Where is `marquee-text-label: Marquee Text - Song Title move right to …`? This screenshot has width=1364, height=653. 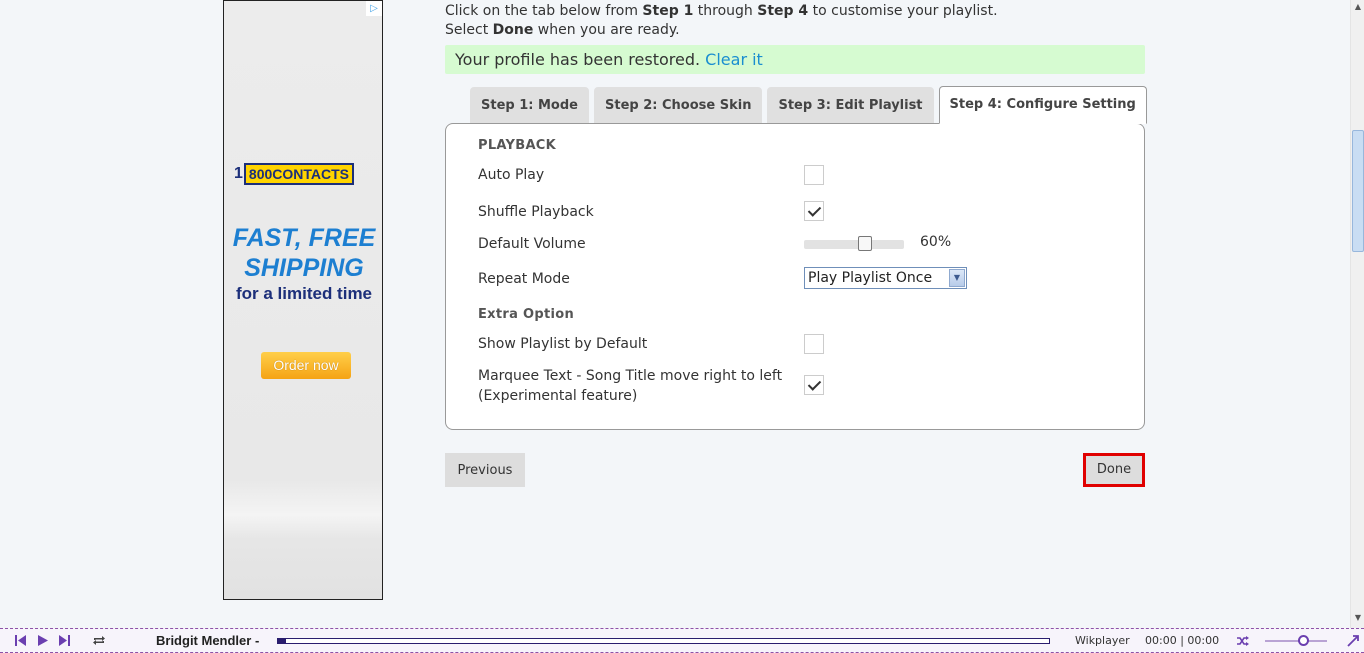
marquee-text-label: Marquee Text - Song Title move right to … is located at coordinates (630, 386).